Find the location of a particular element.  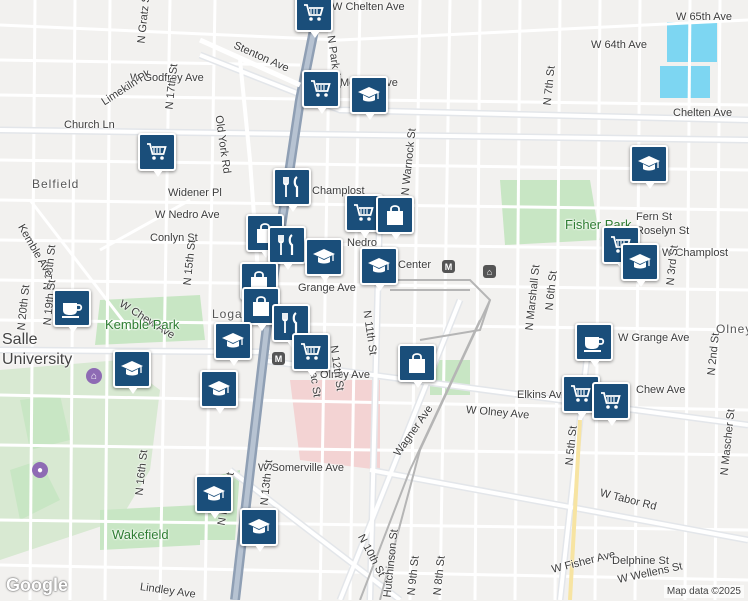

place-label: Salle is located at coordinates (20, 339).